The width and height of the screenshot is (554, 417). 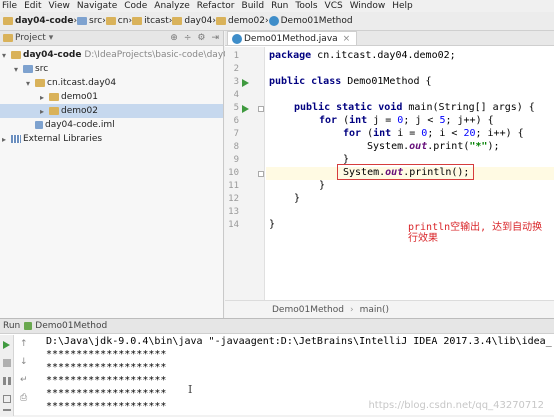 I want to click on breadcrumb-demo02: demo02, so click(x=240, y=21).